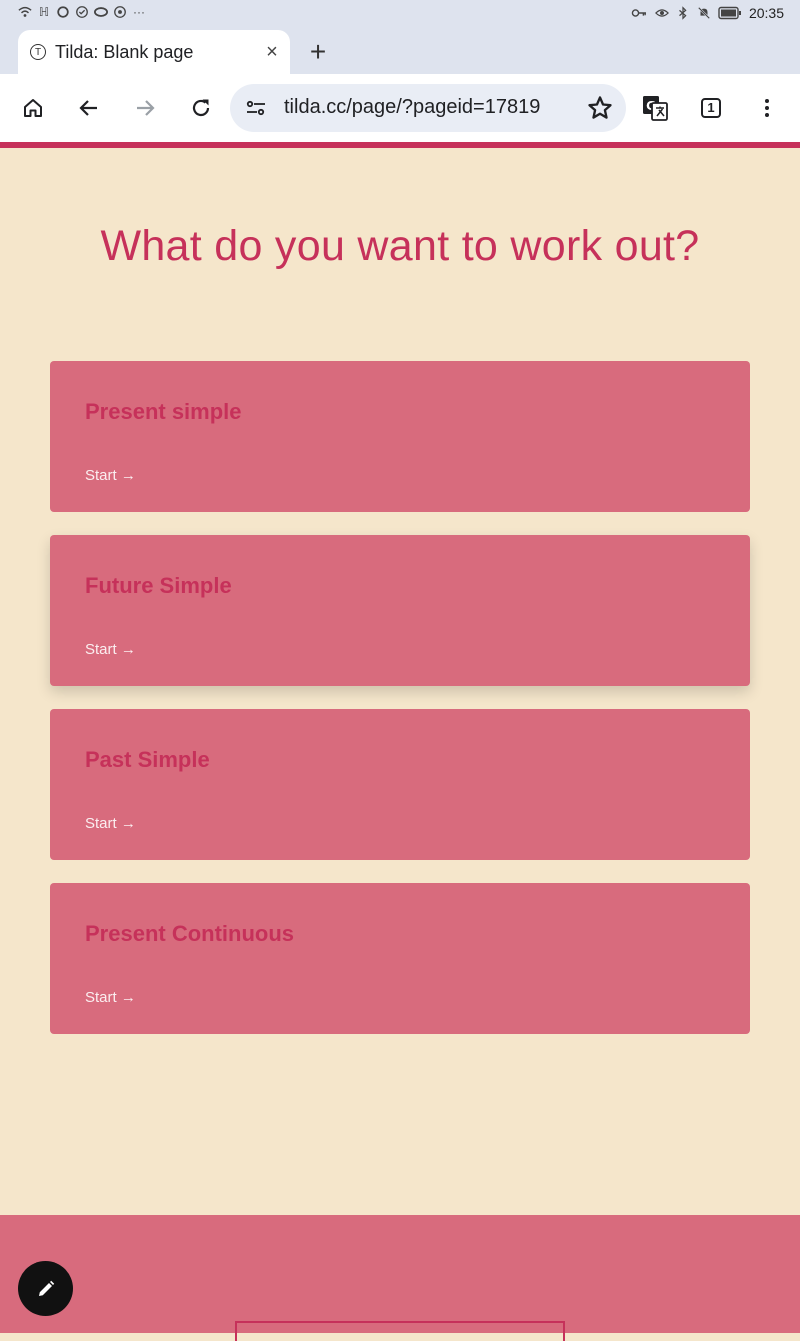 The image size is (800, 1341). Describe the element at coordinates (703, 13) in the screenshot. I see `mute-icon` at that location.